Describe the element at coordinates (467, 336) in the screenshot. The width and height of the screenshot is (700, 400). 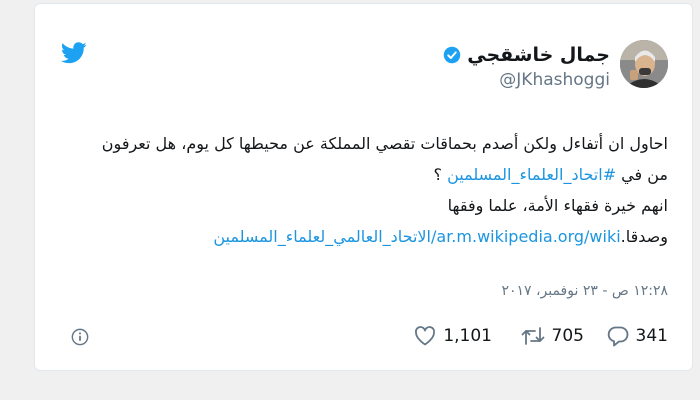
I see `like-count: 1,101` at that location.